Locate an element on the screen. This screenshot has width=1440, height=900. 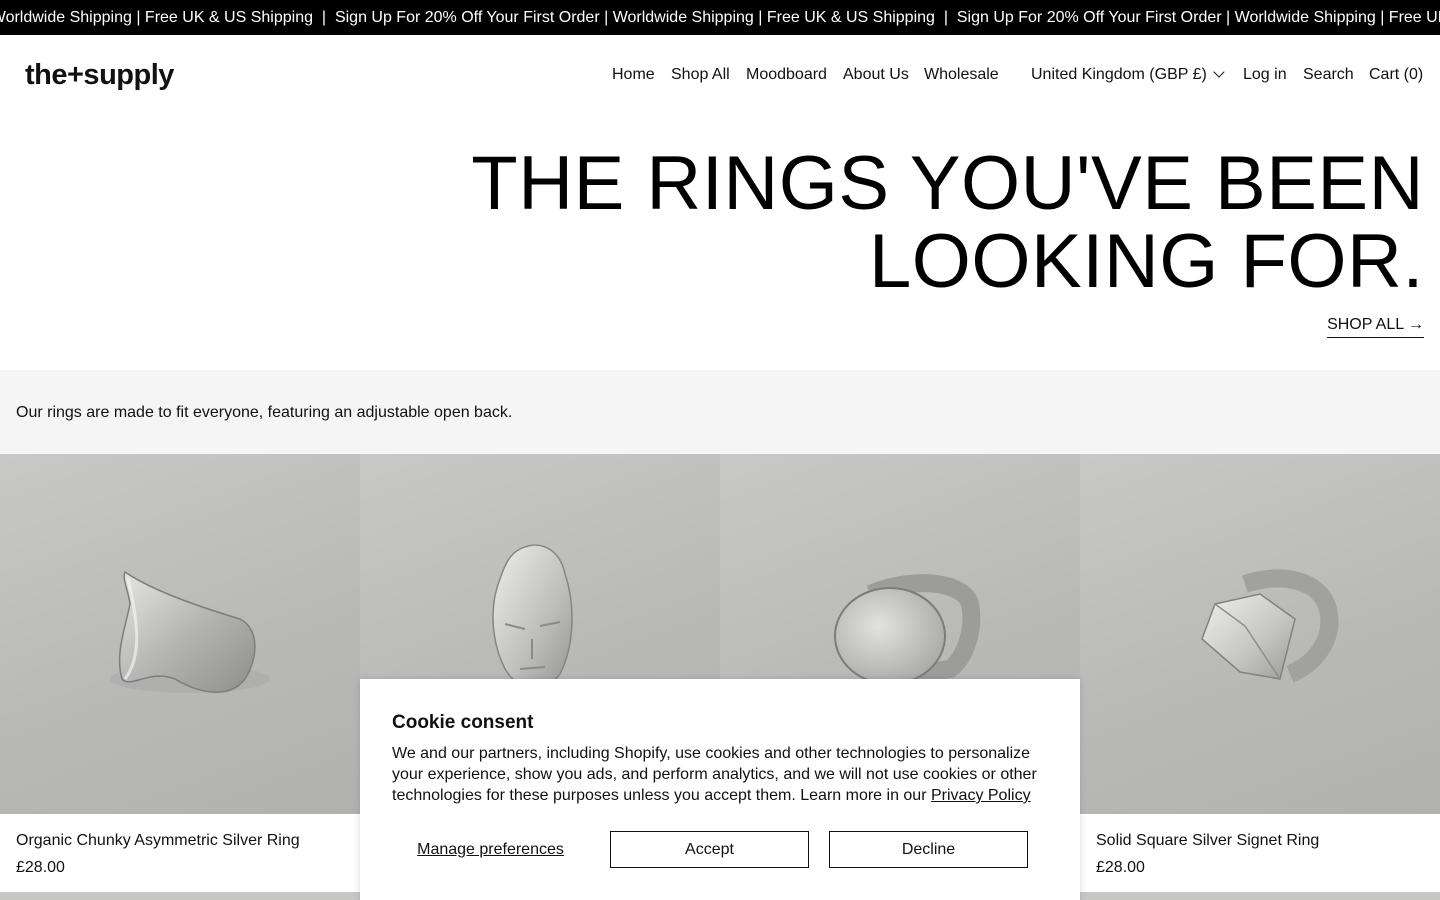
hero-title: THE RINGS YOU'VE BEEN LOOKING FOR. is located at coordinates (947, 222).